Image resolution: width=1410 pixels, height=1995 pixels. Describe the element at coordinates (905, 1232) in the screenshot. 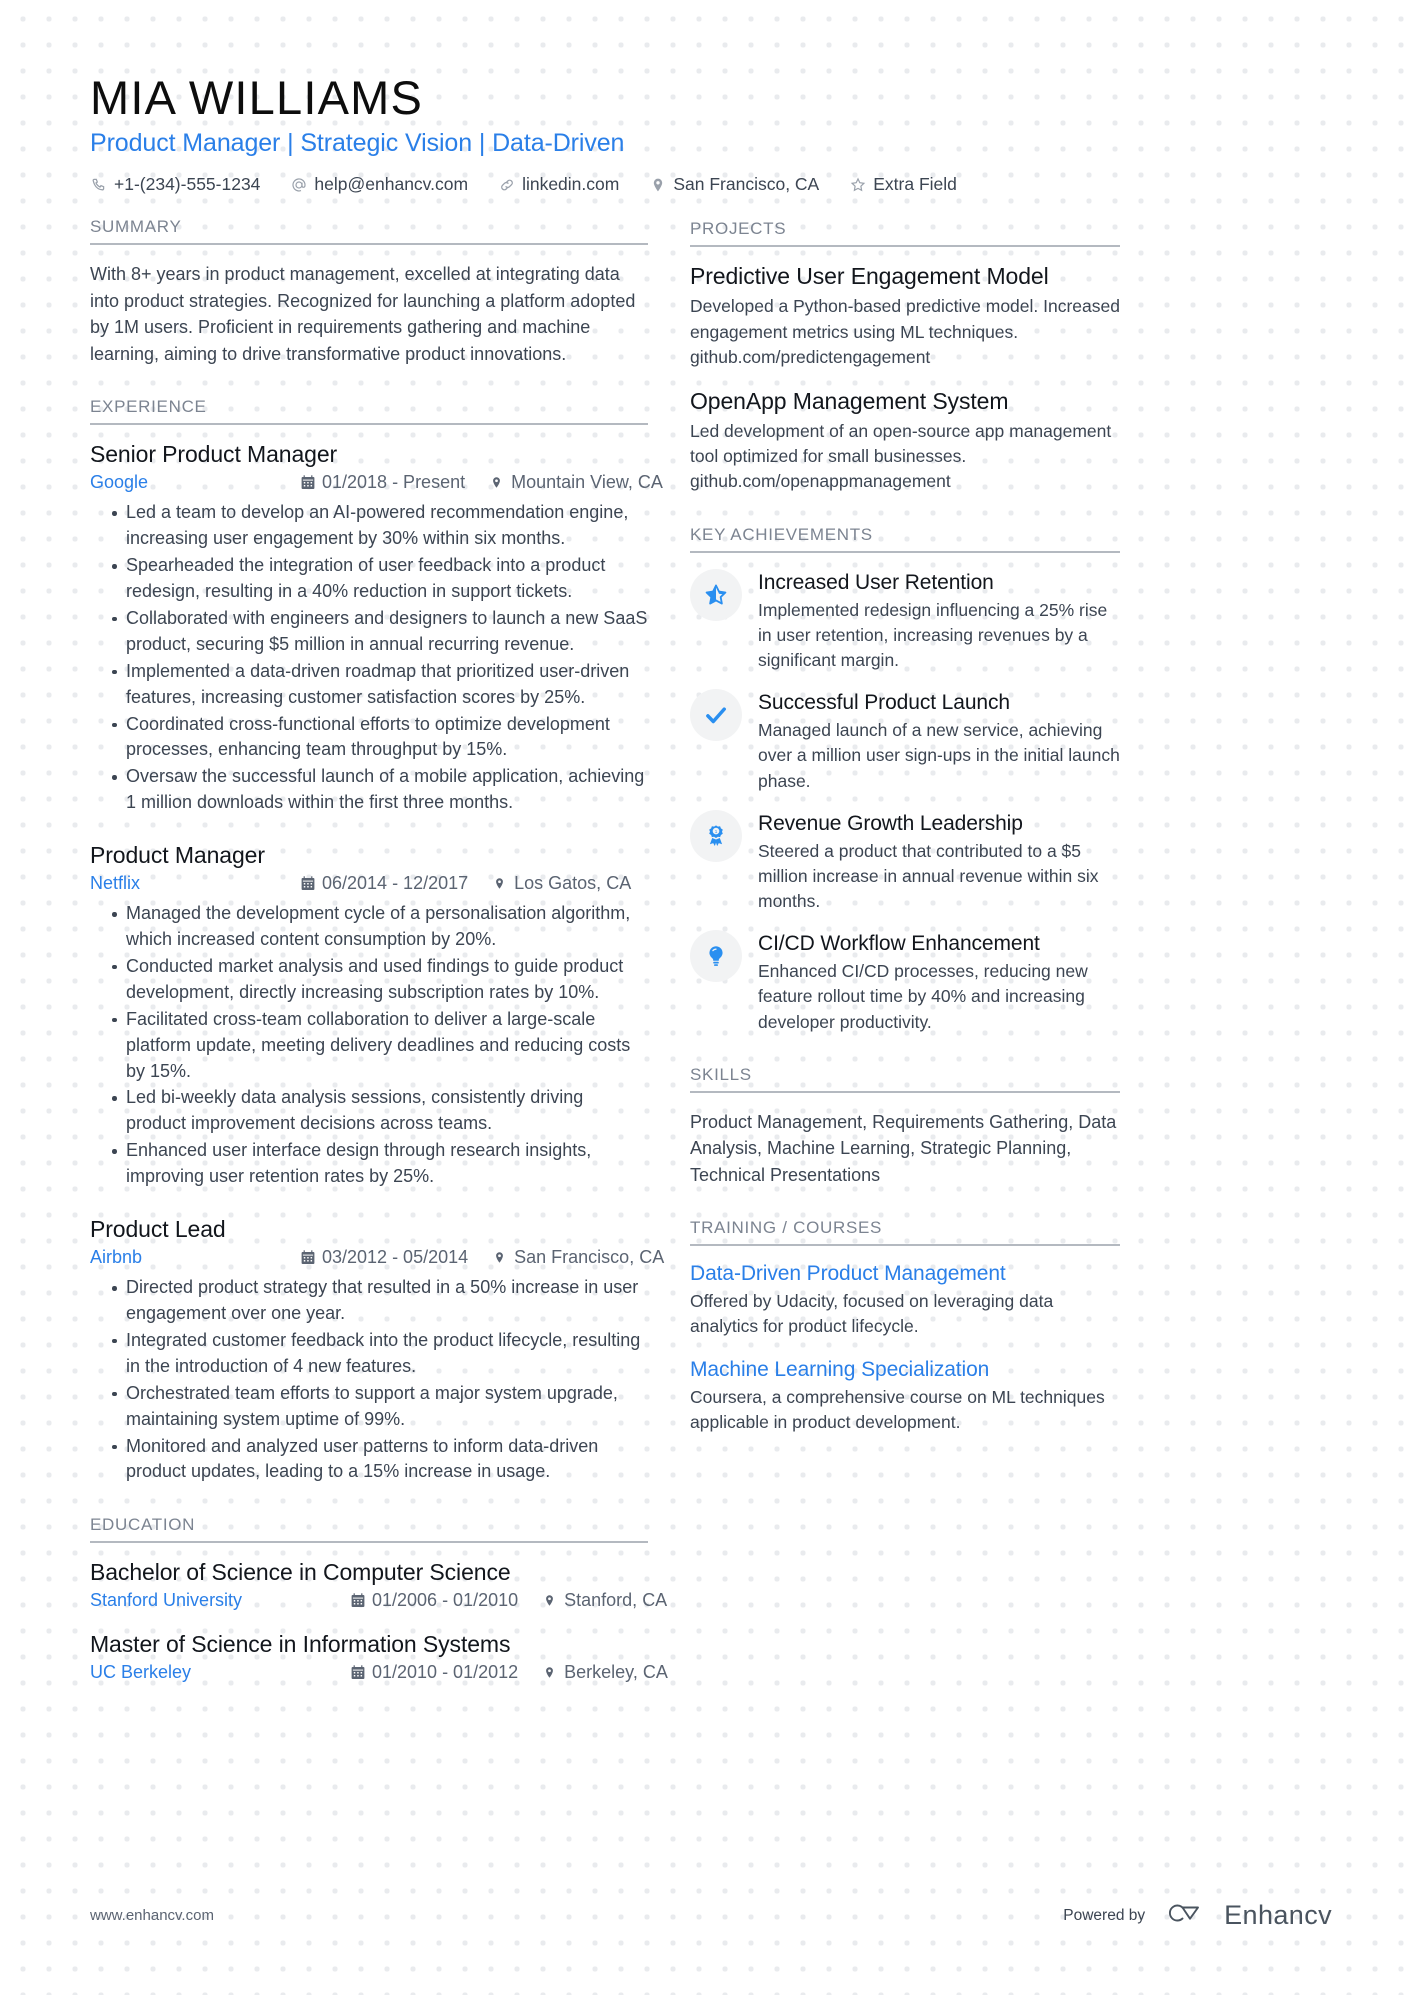

I see `training-heading: TRAINING / COURSES` at that location.